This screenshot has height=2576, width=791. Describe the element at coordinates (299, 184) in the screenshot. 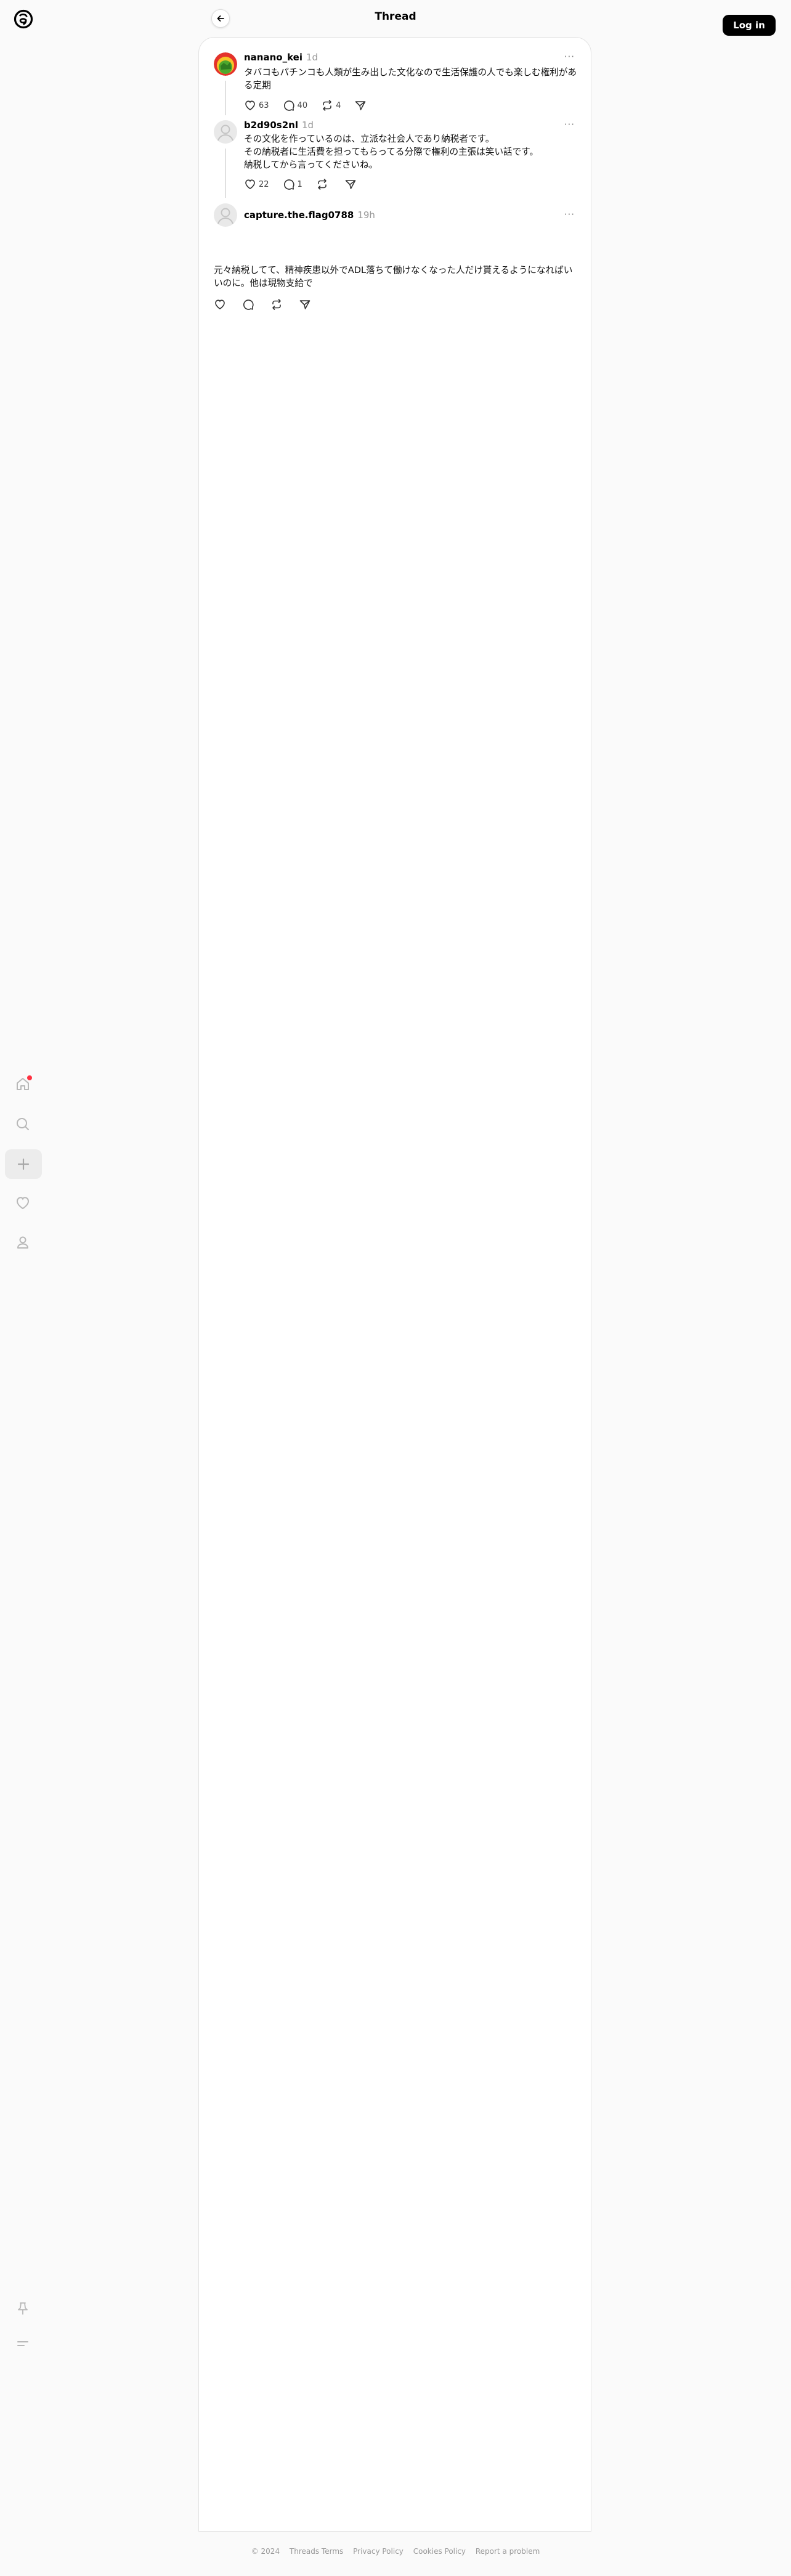

I see `reply-count: 1` at that location.